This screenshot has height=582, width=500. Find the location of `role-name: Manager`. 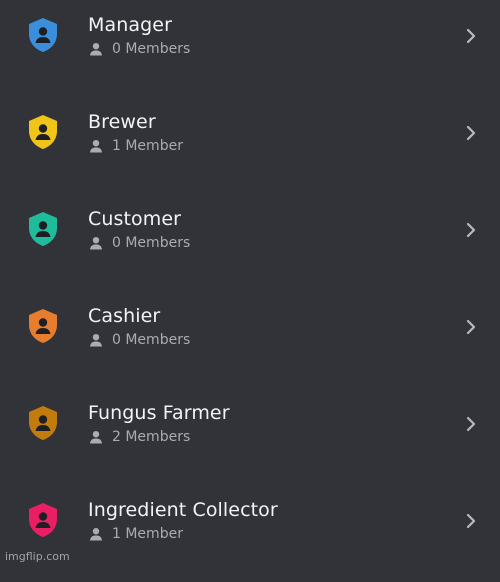

role-name: Manager is located at coordinates (130, 25).